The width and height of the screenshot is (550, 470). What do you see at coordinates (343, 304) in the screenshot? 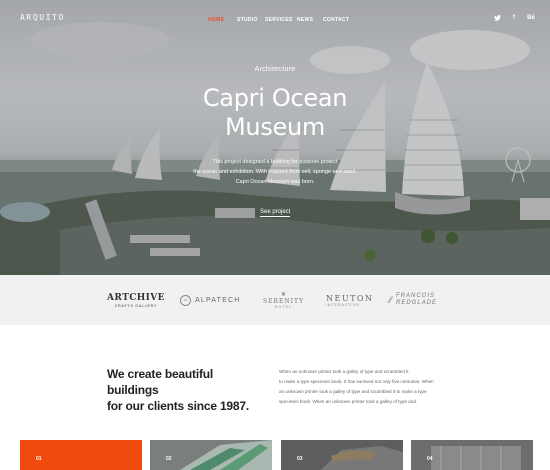
I see `client-logo-subtitle: INTERACTIVE` at bounding box center [343, 304].